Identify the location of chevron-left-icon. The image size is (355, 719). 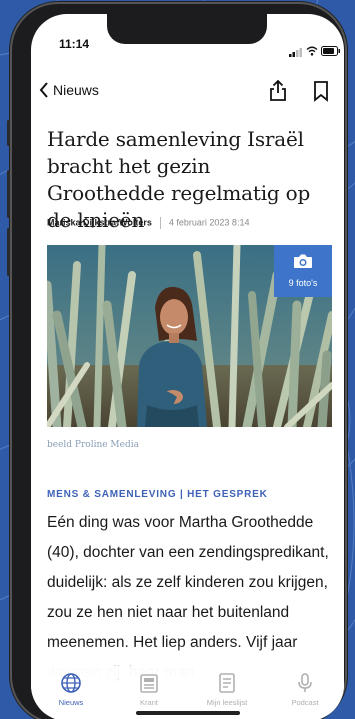
(43, 90).